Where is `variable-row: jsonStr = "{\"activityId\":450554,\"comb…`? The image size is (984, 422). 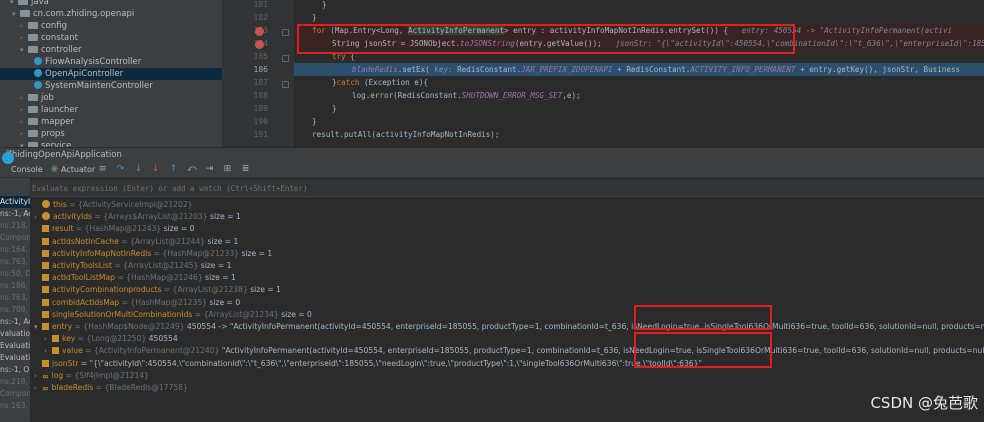 variable-row: jsonStr = "{\"activityId\":450554,\"comb… is located at coordinates (368, 364).